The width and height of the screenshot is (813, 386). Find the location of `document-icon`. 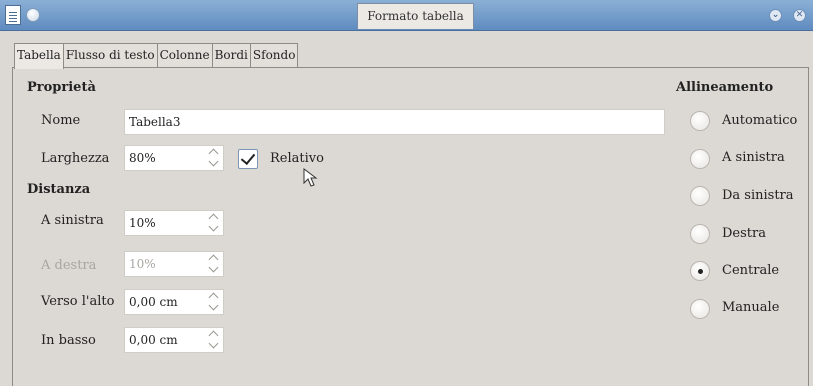

document-icon is located at coordinates (13, 15).